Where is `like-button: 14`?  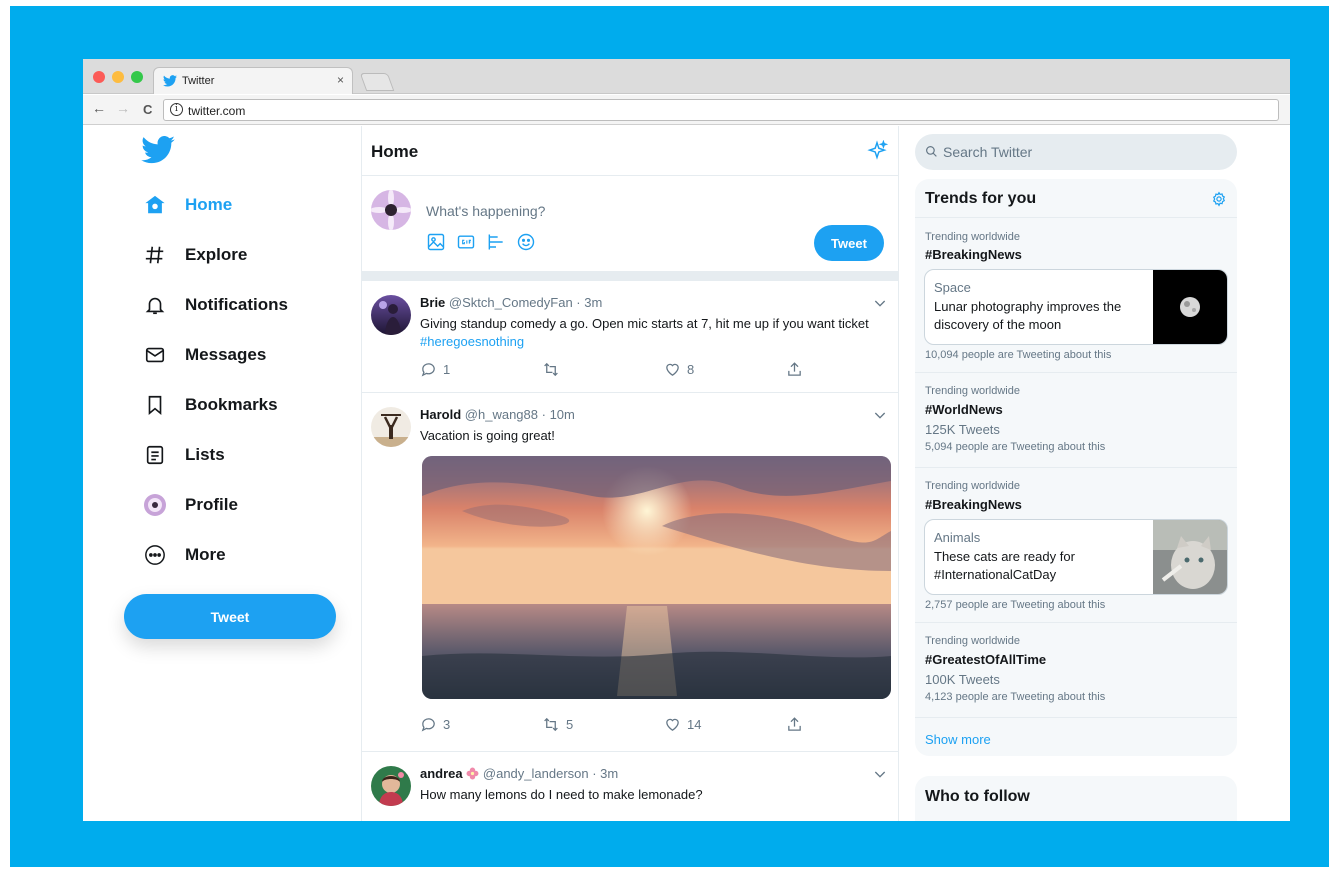
like-button: 14 is located at coordinates (725, 724).